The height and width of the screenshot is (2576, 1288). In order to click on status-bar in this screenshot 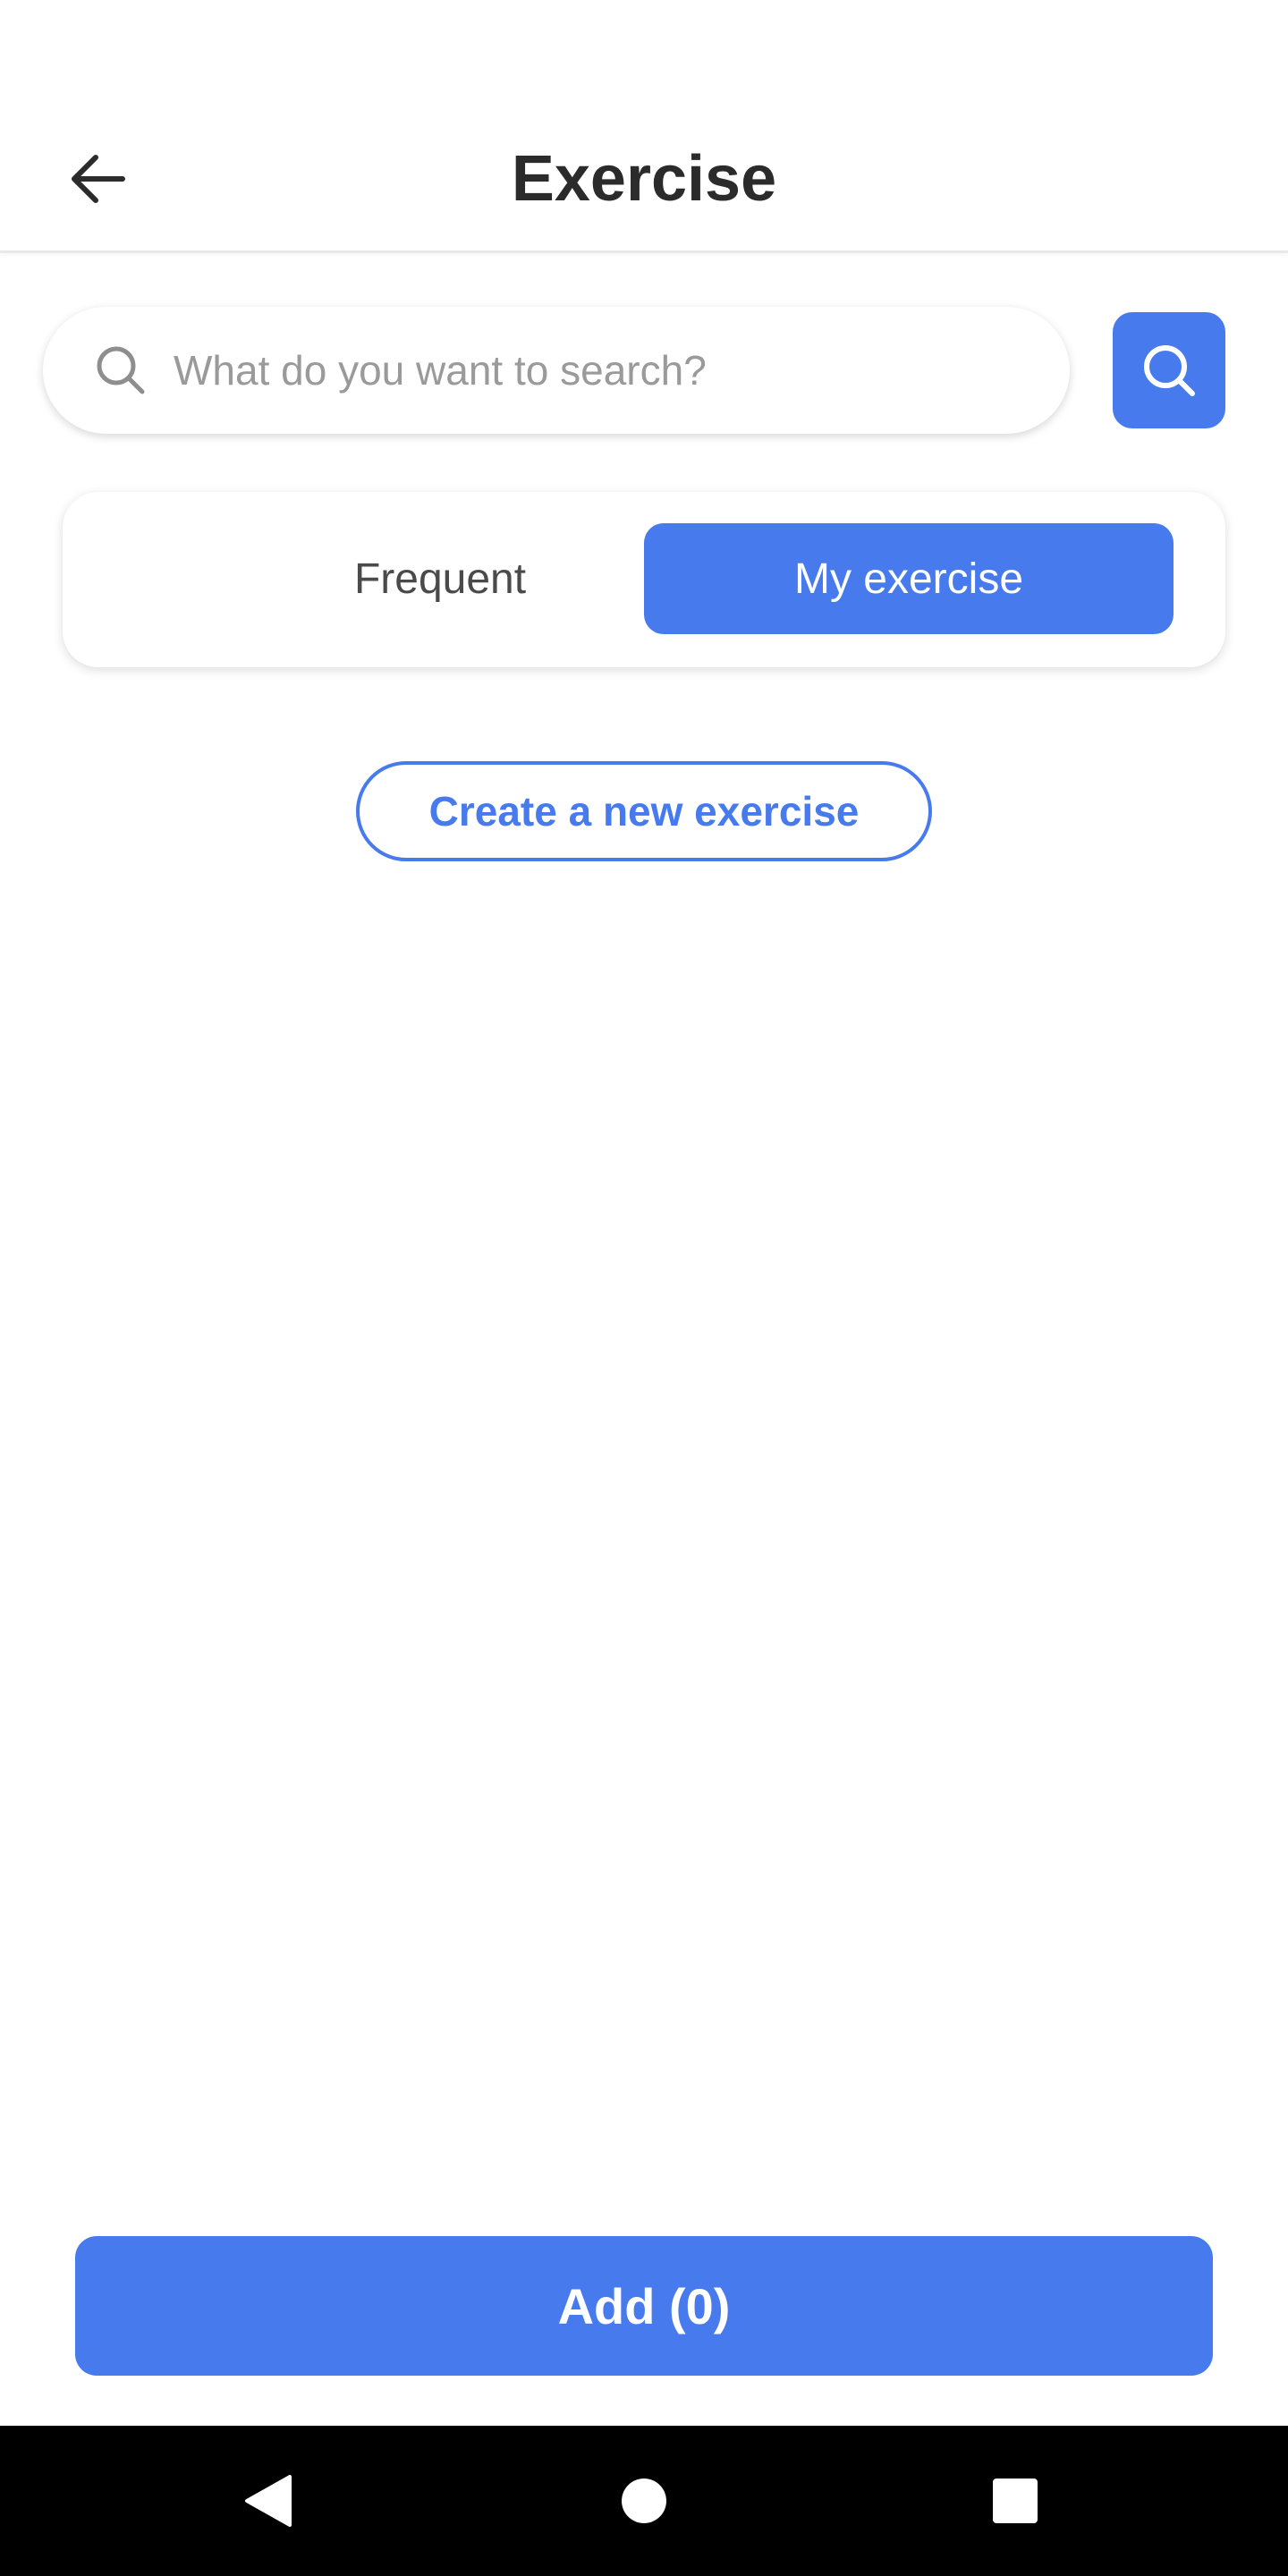, I will do `click(644, 53)`.